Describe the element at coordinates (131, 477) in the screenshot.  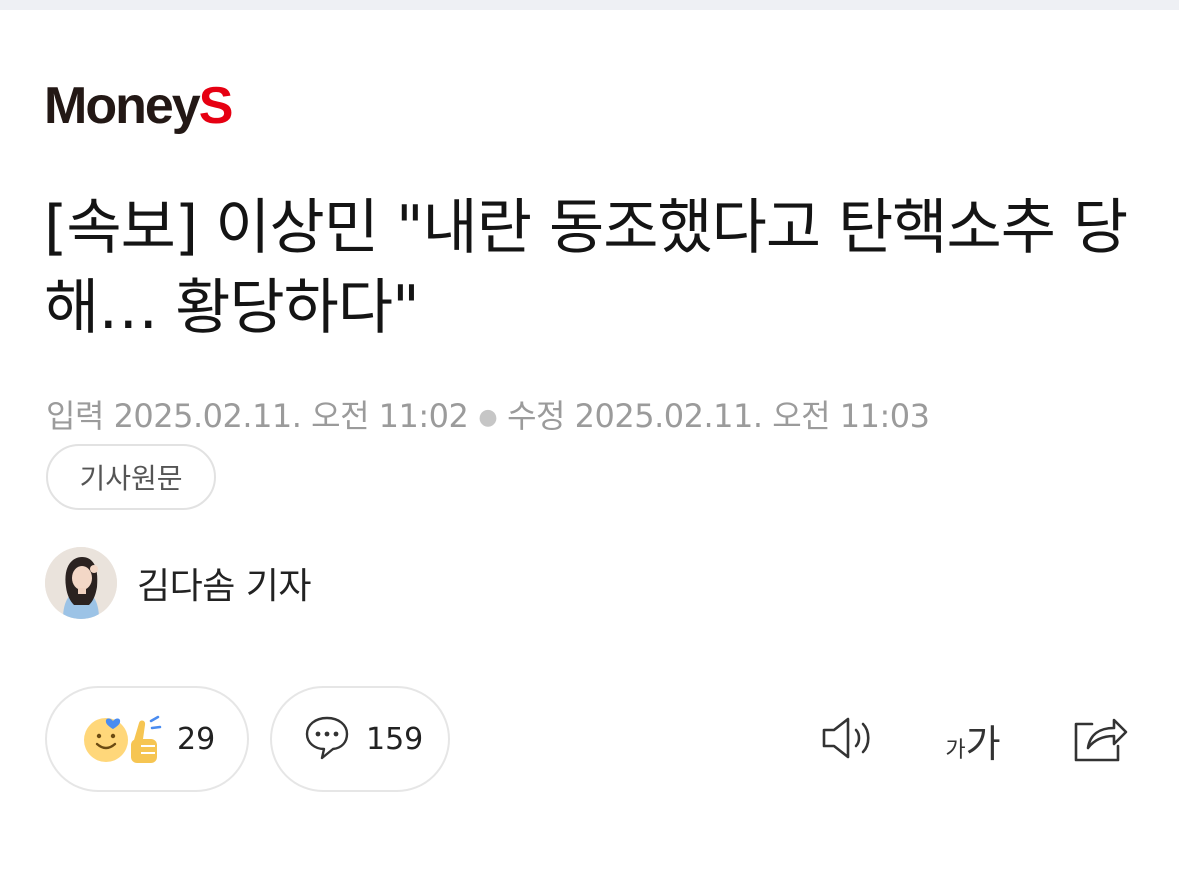
I see `original-article-button: 기사원문` at that location.